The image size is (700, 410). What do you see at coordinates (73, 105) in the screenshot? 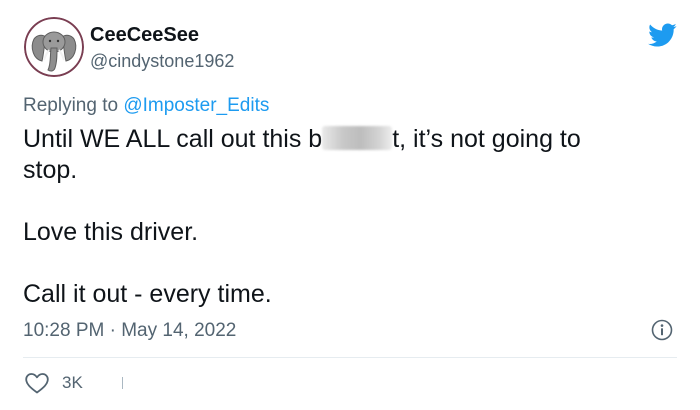
I see `replying-to-prefix: Replying to` at bounding box center [73, 105].